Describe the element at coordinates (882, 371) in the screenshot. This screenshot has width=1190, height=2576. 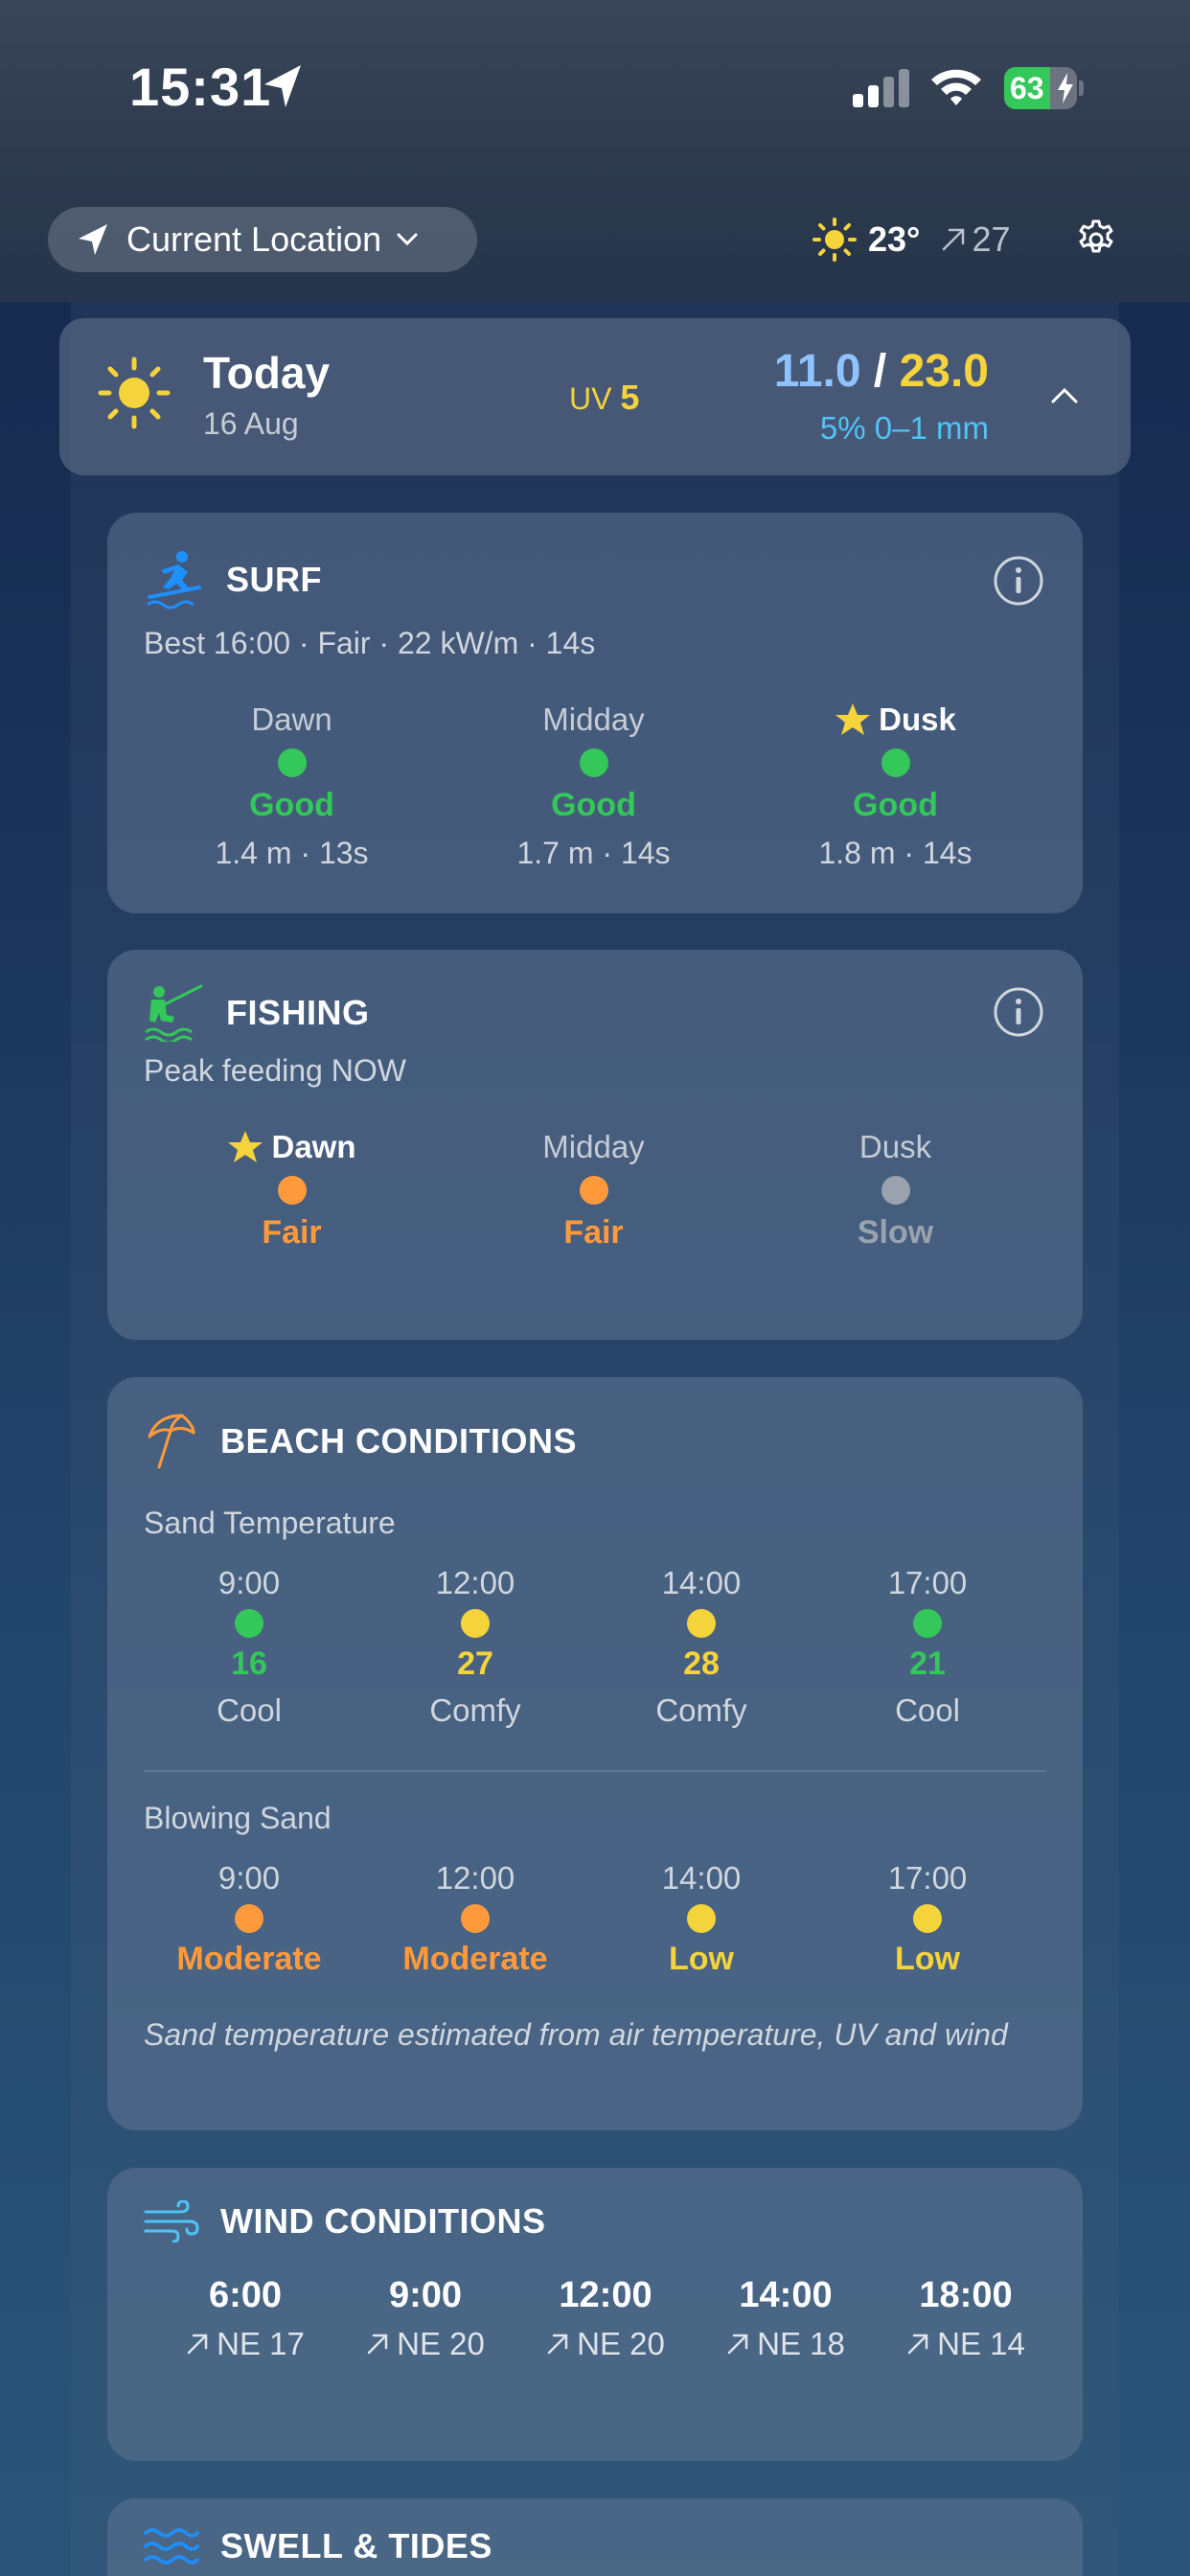
I see `temperature-range: 11.0 / 23.0` at that location.